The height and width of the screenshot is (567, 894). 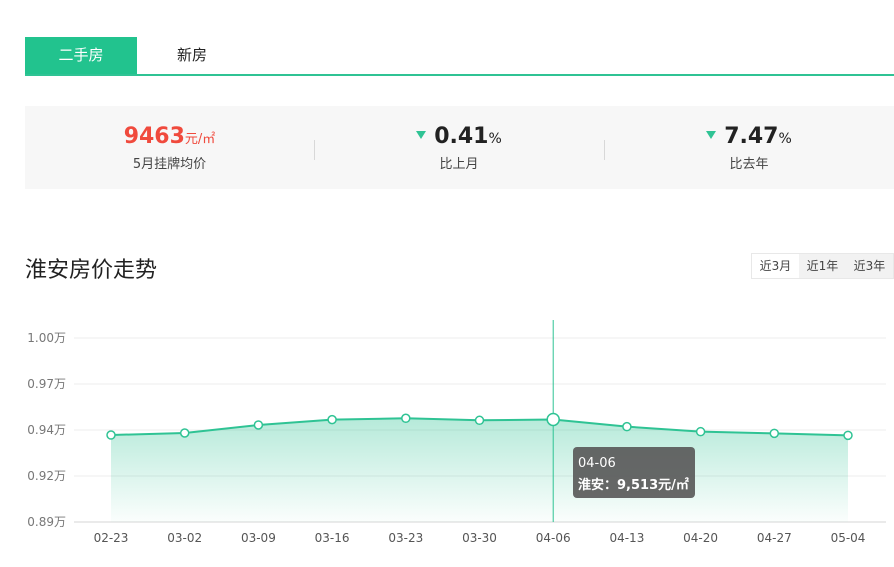 I want to click on y-tick-label: 0.94万, so click(x=46, y=430).